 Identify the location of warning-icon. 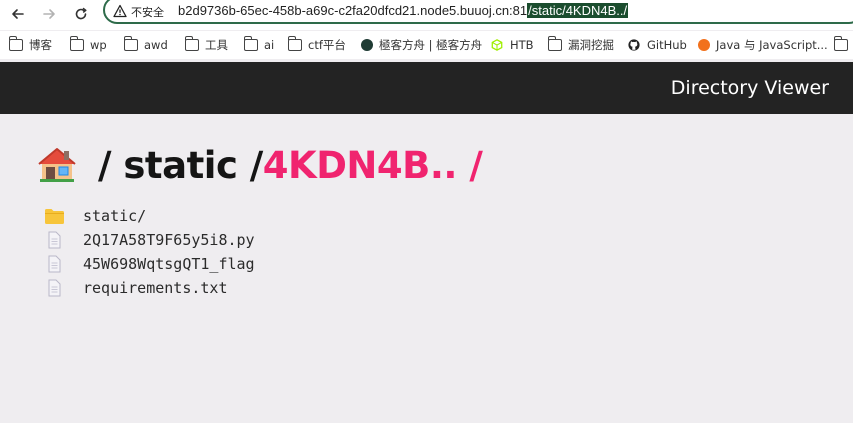
(120, 11).